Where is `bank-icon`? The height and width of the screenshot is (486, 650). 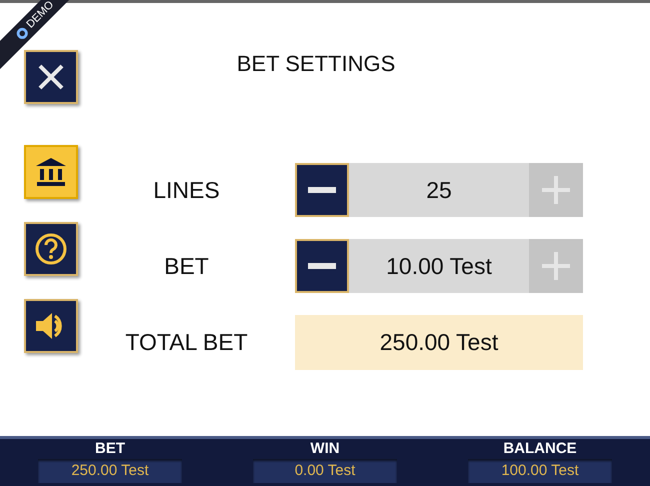
bank-icon is located at coordinates (51, 172).